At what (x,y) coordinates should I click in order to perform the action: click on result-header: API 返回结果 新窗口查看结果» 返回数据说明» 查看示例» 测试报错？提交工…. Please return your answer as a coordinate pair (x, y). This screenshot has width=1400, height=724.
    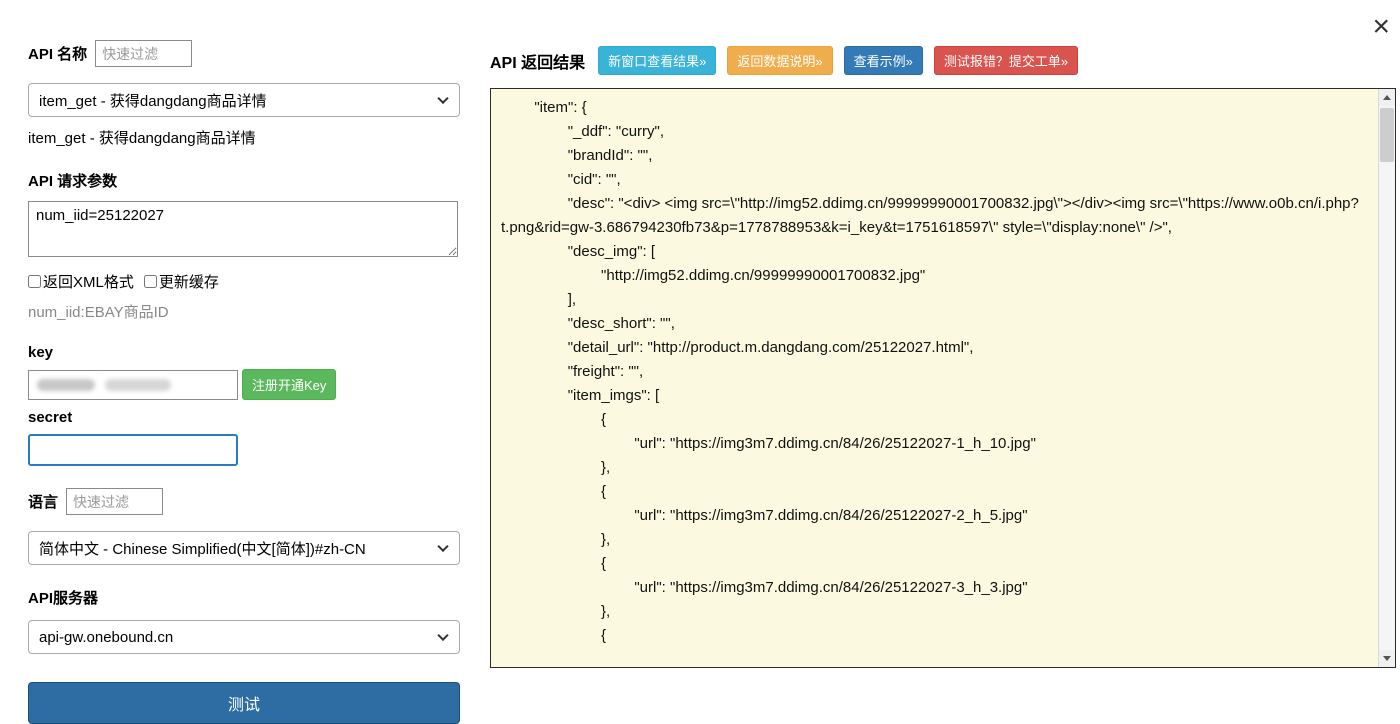
    Looking at the image, I should click on (784, 60).